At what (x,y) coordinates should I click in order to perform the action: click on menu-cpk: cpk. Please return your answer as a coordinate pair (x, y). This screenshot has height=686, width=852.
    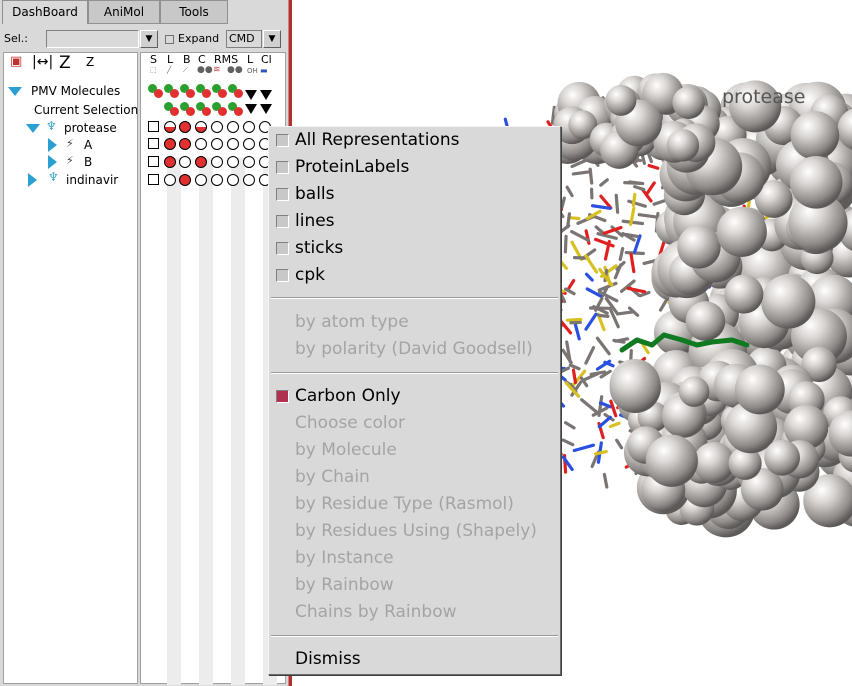
    Looking at the image, I should click on (310, 275).